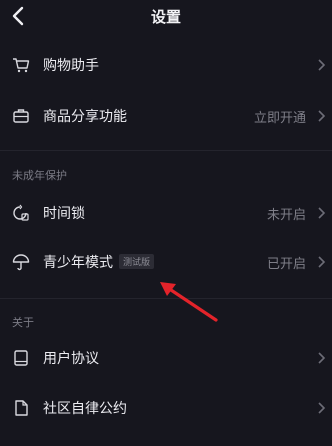 This screenshot has width=332, height=446. I want to click on cart-icon, so click(21, 65).